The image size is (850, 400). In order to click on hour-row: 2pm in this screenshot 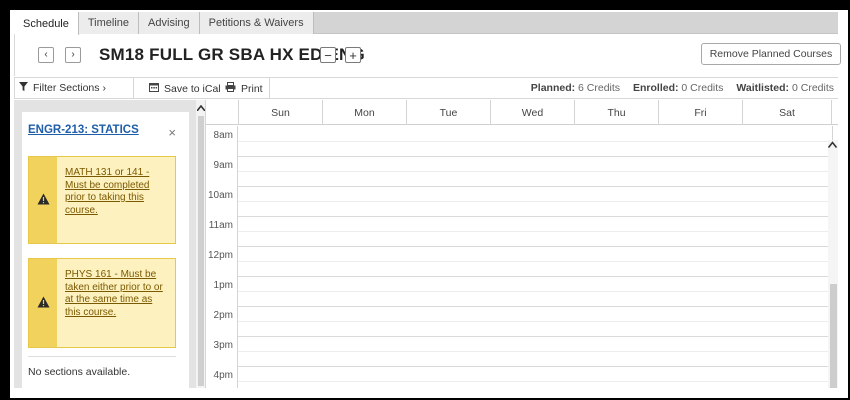, I will do `click(519, 321)`.